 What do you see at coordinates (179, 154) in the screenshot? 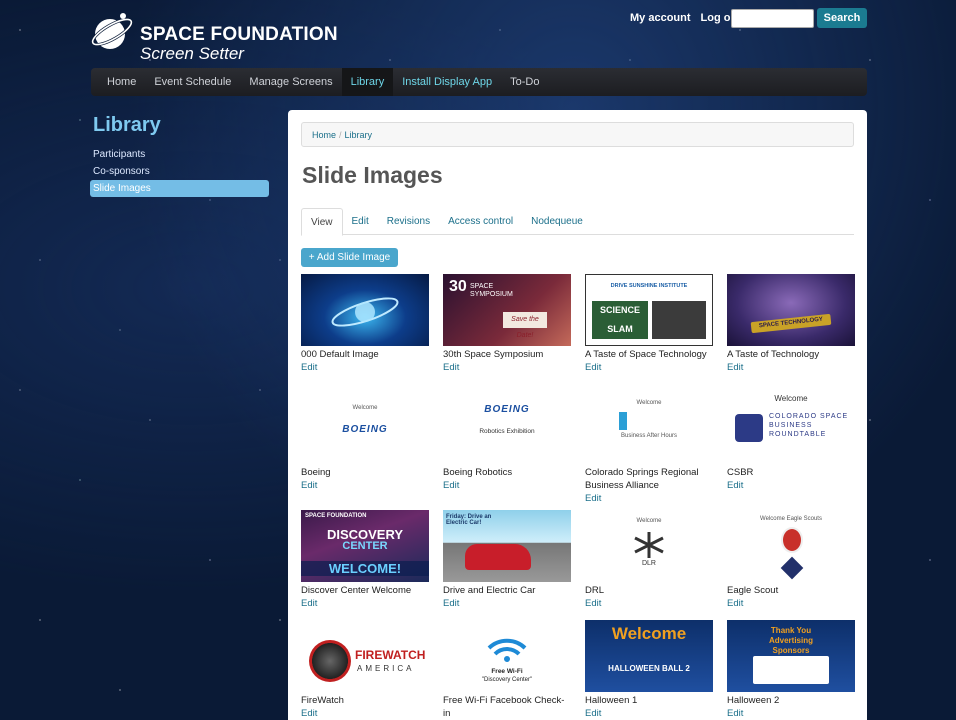
I see `sidebar-item-participants: Participants` at bounding box center [179, 154].